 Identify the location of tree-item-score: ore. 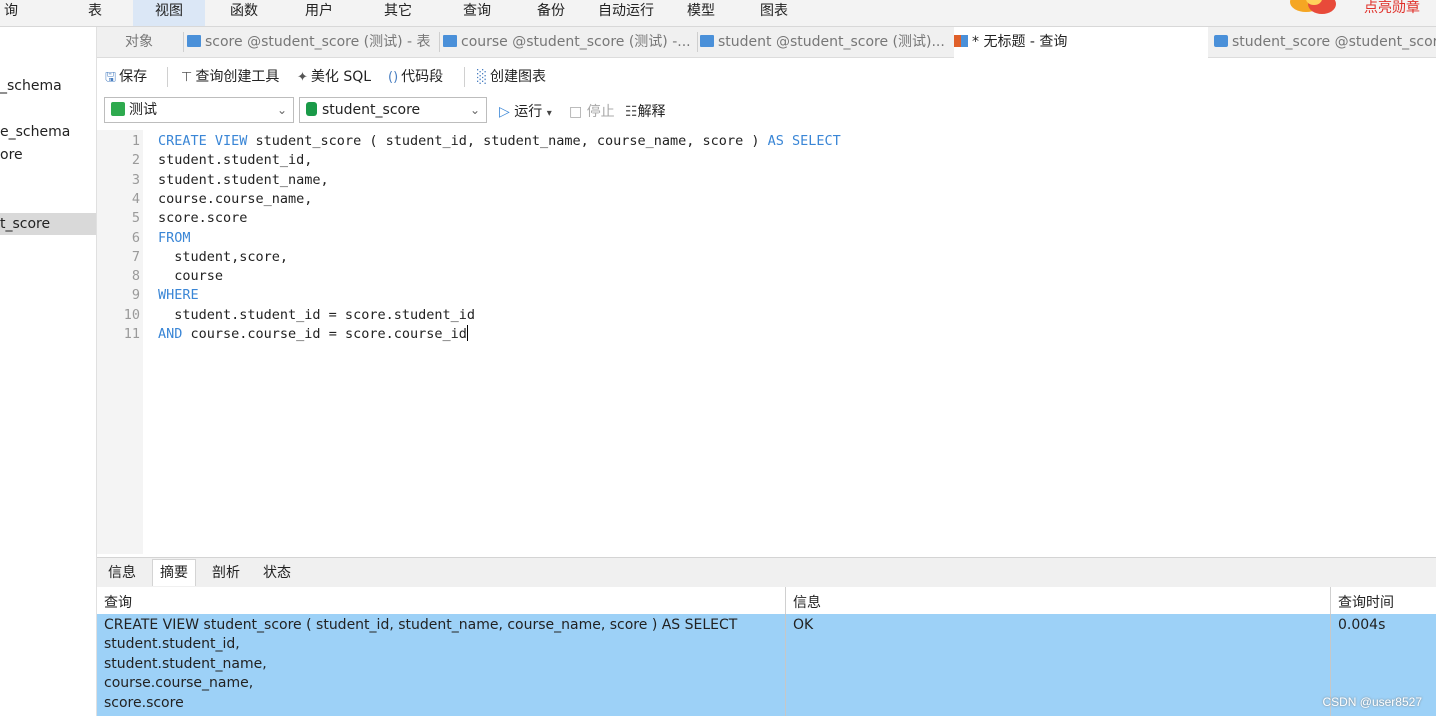
(48, 155).